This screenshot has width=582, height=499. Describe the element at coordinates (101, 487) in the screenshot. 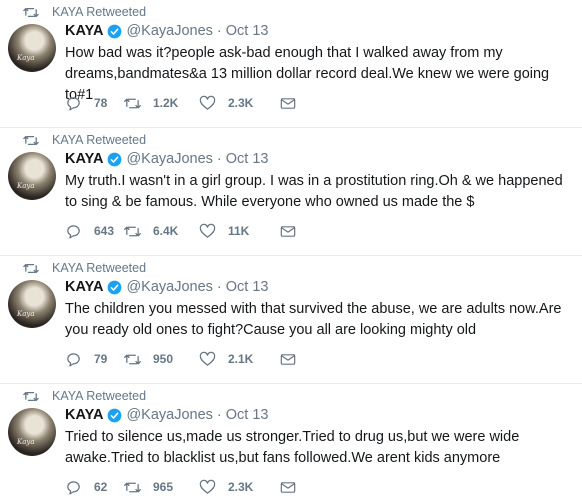

I see `reply-count: 62` at that location.